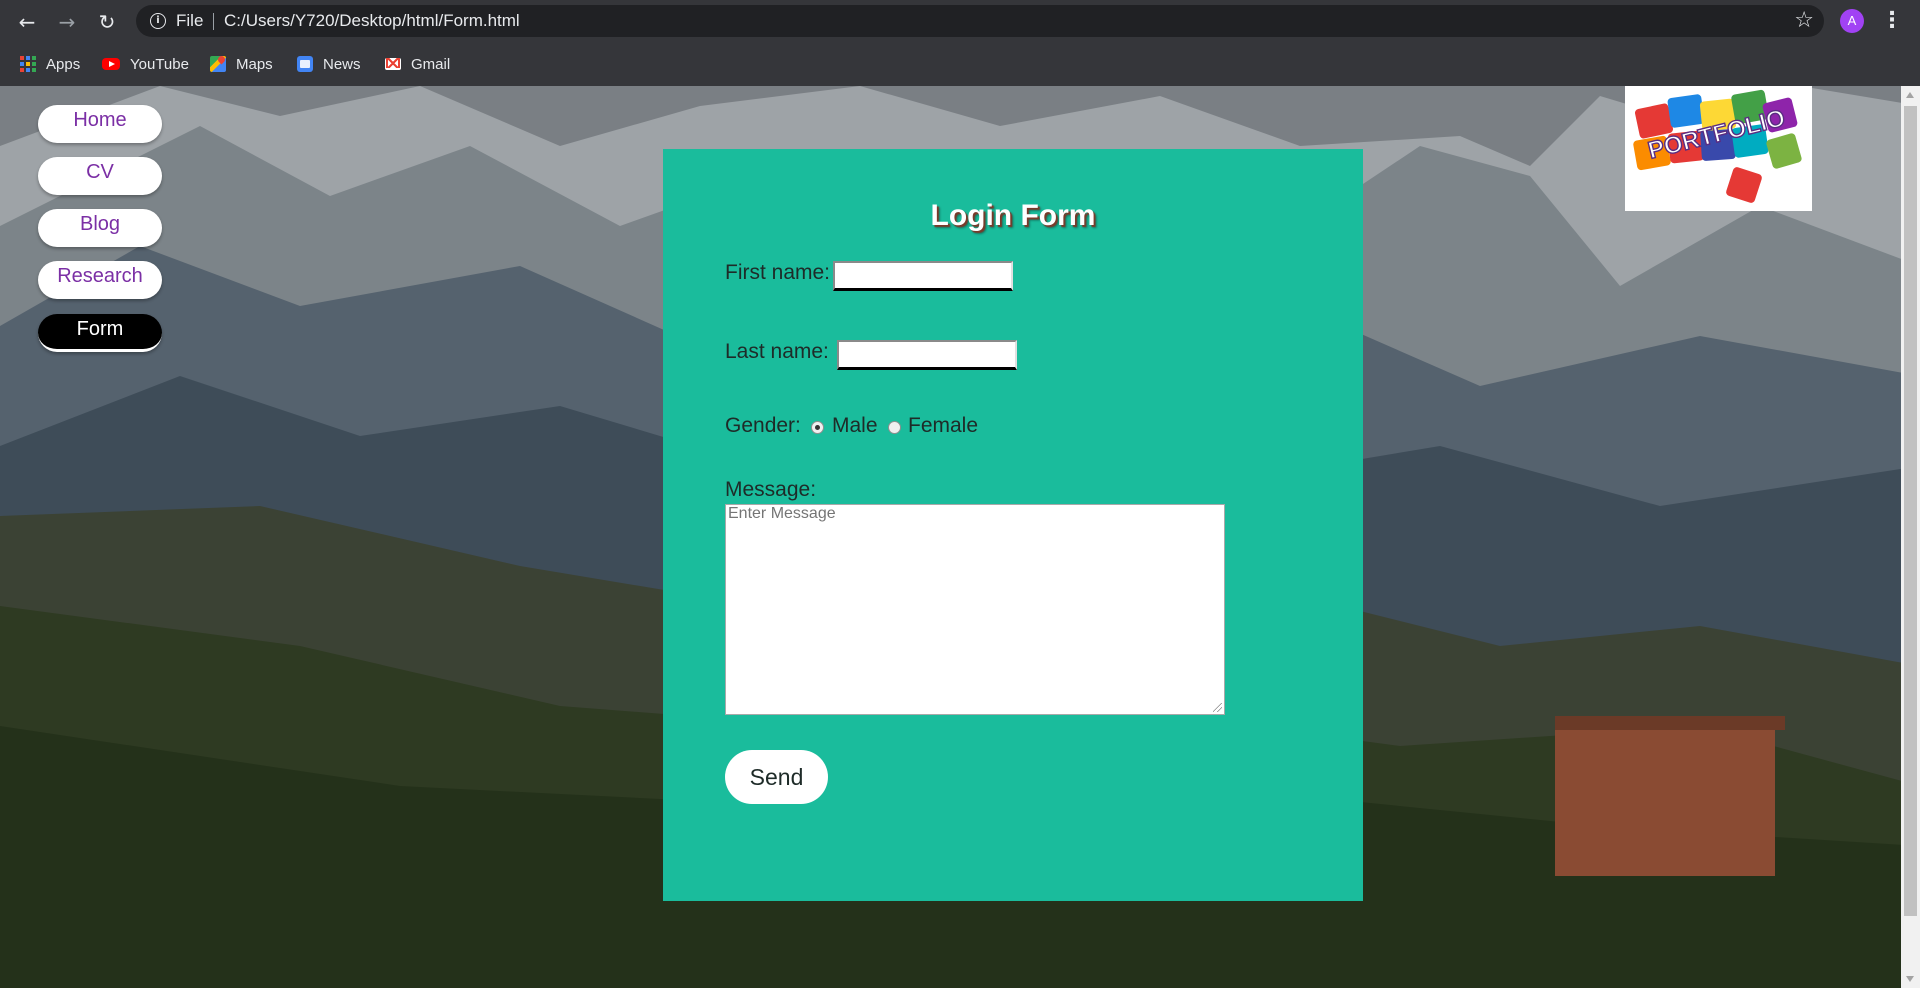 The width and height of the screenshot is (1920, 988). Describe the element at coordinates (67, 22) in the screenshot. I see `forward-arrow-icon: →` at that location.